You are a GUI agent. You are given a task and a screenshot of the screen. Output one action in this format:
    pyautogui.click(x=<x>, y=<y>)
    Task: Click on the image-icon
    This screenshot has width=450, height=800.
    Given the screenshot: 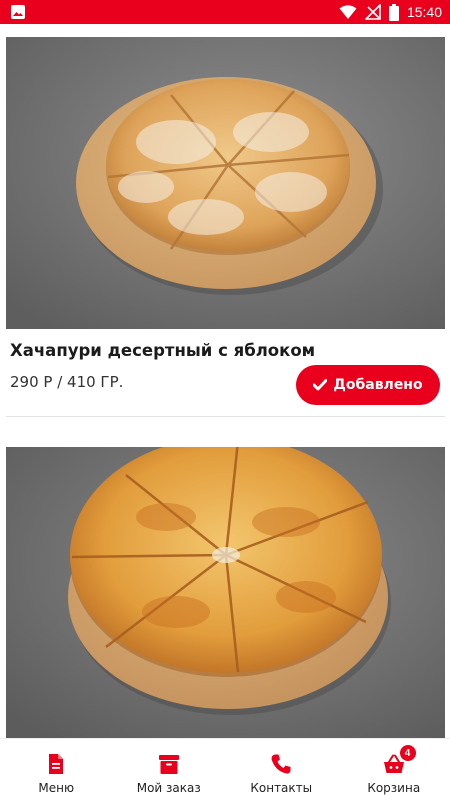 What is the action you would take?
    pyautogui.click(x=18, y=12)
    